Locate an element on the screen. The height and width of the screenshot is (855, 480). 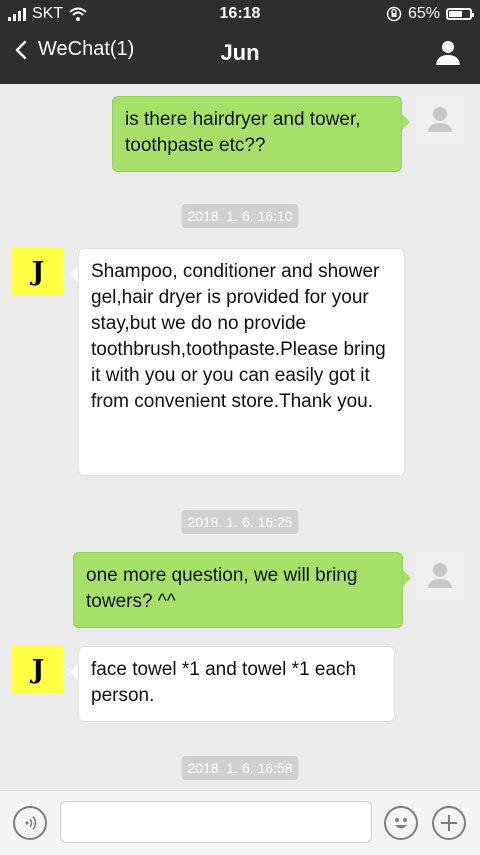
timestamp: 2018. 1. 6. 16:25 is located at coordinates (240, 522).